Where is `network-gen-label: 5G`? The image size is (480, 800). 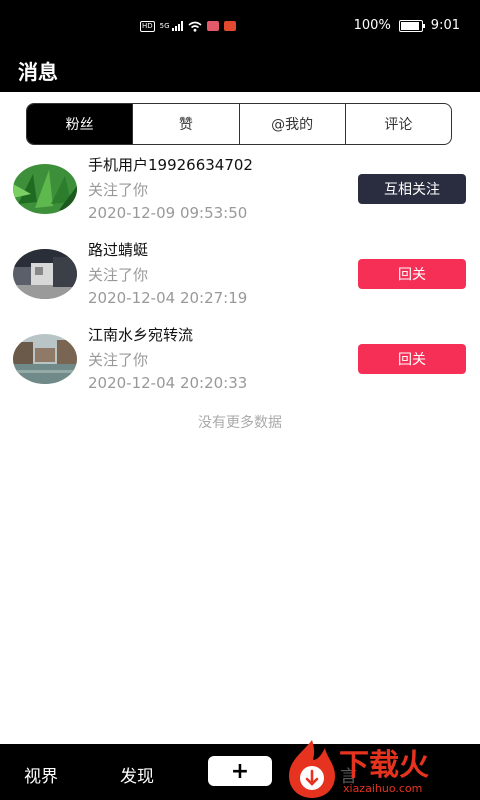
network-gen-label: 5G is located at coordinates (164, 26).